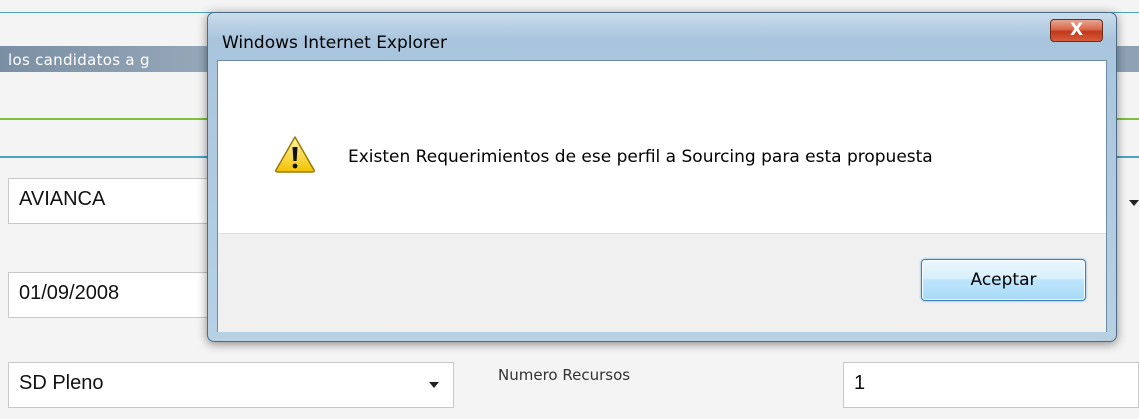 This screenshot has height=419, width=1139. Describe the element at coordinates (860, 383) in the screenshot. I see `resources-input-value: 1` at that location.